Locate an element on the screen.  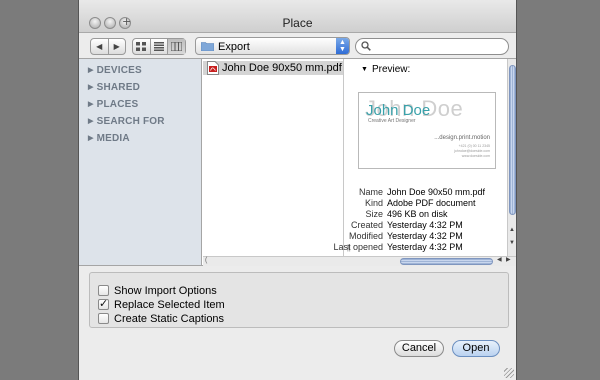
card-role: Creative Art Designer is located at coordinates (392, 121).